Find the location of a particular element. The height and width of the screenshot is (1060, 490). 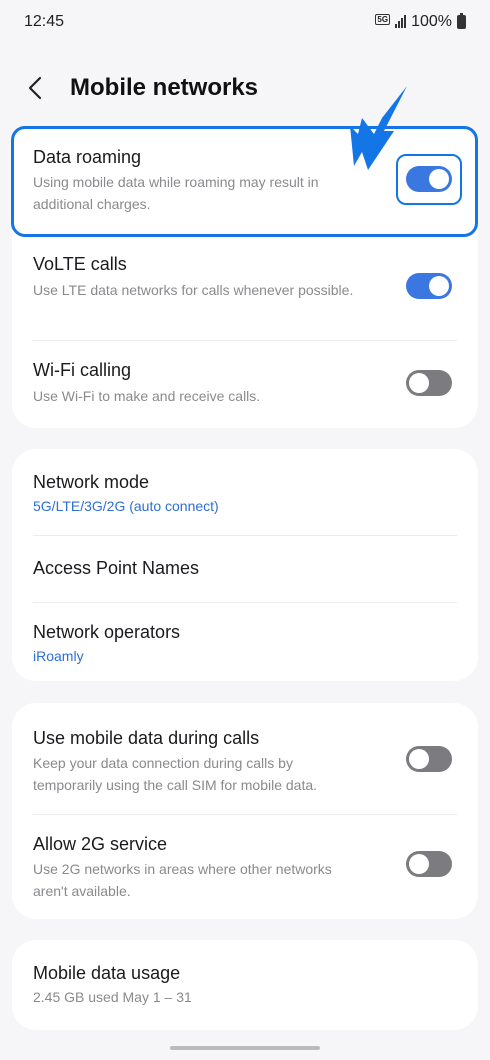

battery-icon is located at coordinates (461, 21).